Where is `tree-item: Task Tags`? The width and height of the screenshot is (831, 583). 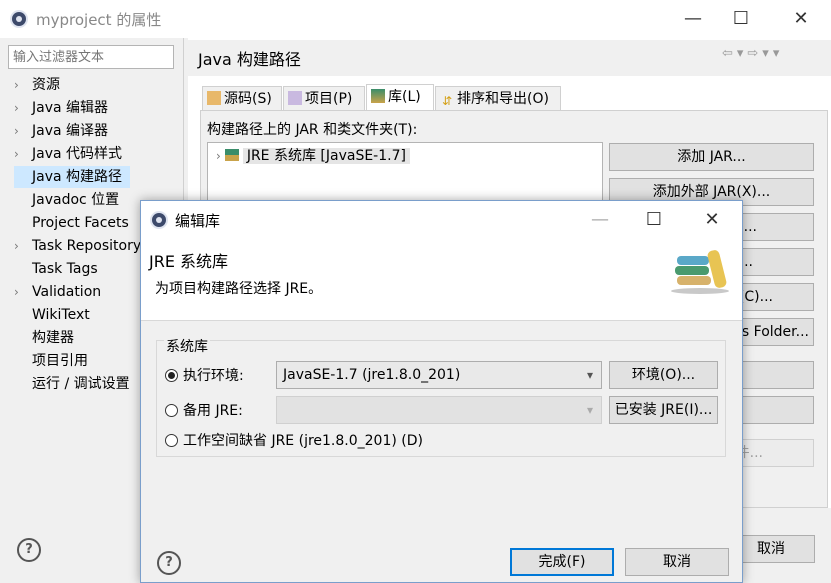 tree-item: Task Tags is located at coordinates (56, 269).